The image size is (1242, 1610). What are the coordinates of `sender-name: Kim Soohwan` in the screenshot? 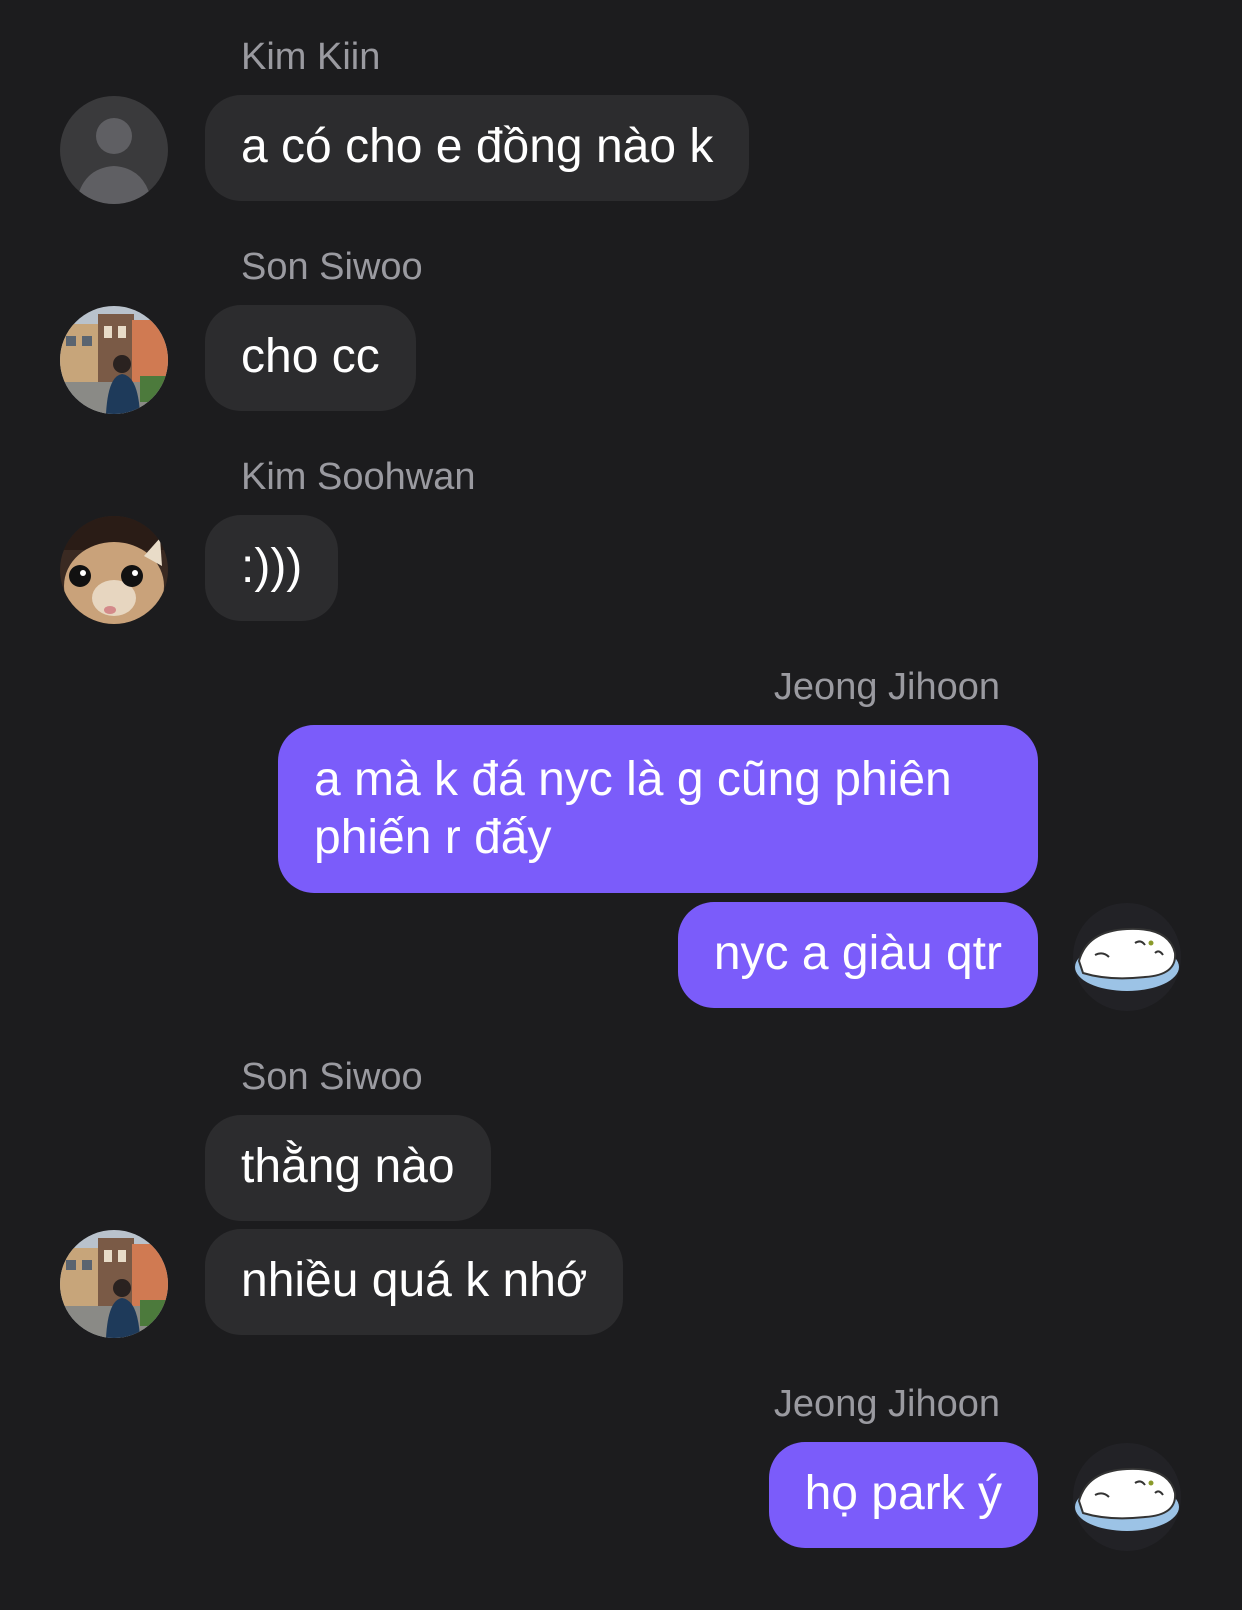 It's located at (358, 477).